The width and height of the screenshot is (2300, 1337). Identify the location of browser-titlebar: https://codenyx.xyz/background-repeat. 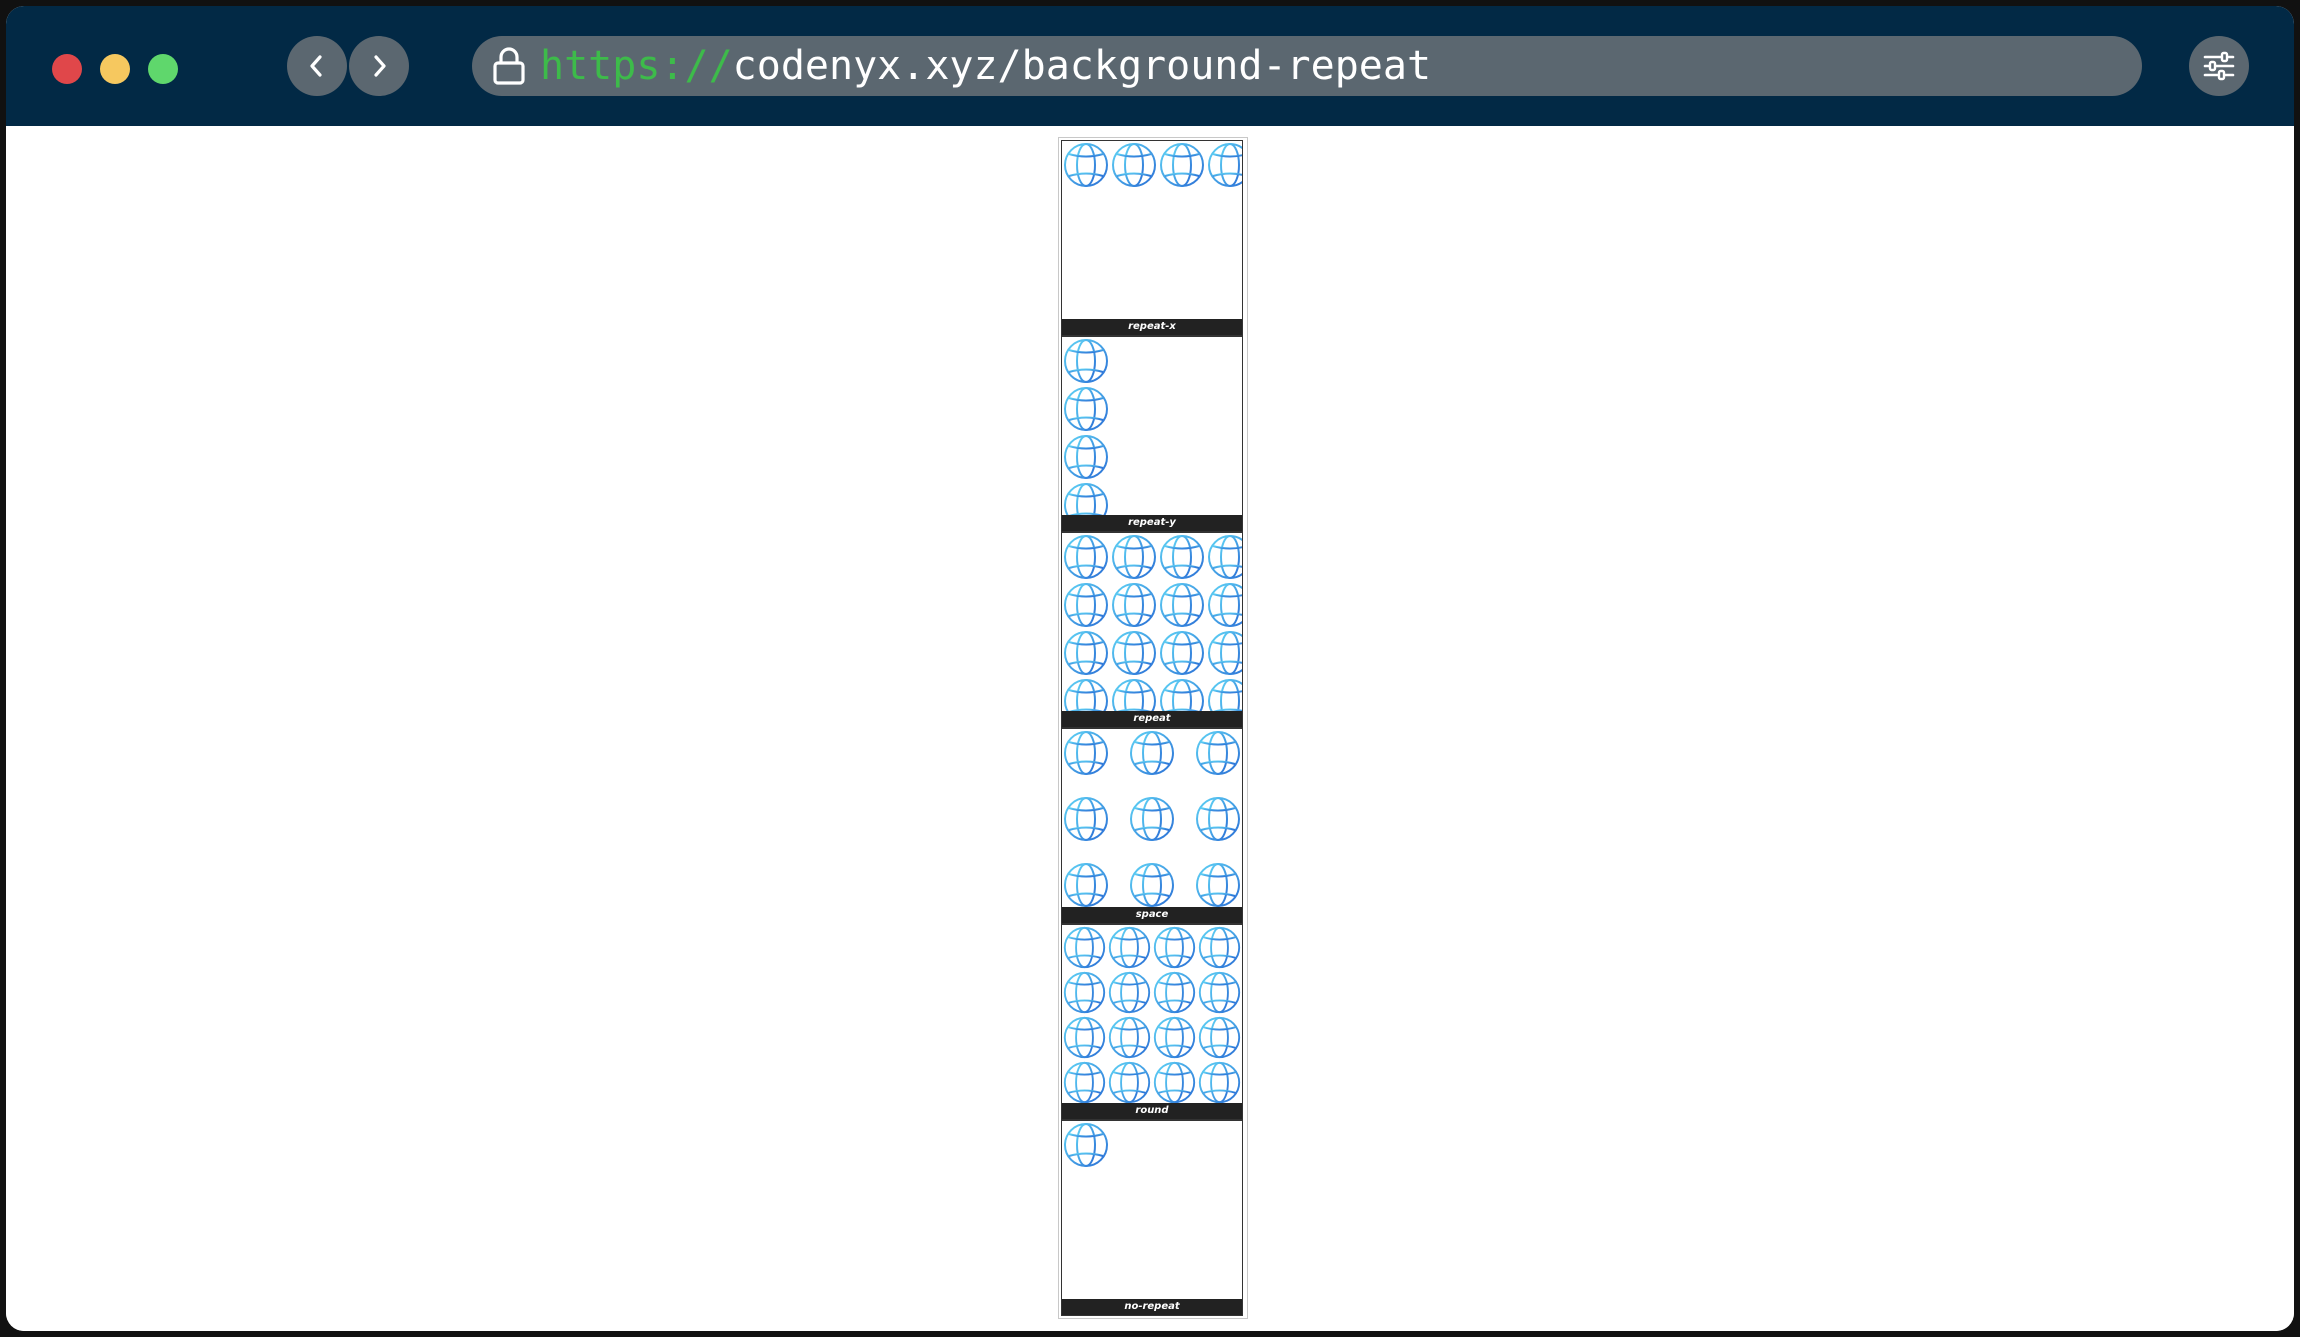
(1150, 66).